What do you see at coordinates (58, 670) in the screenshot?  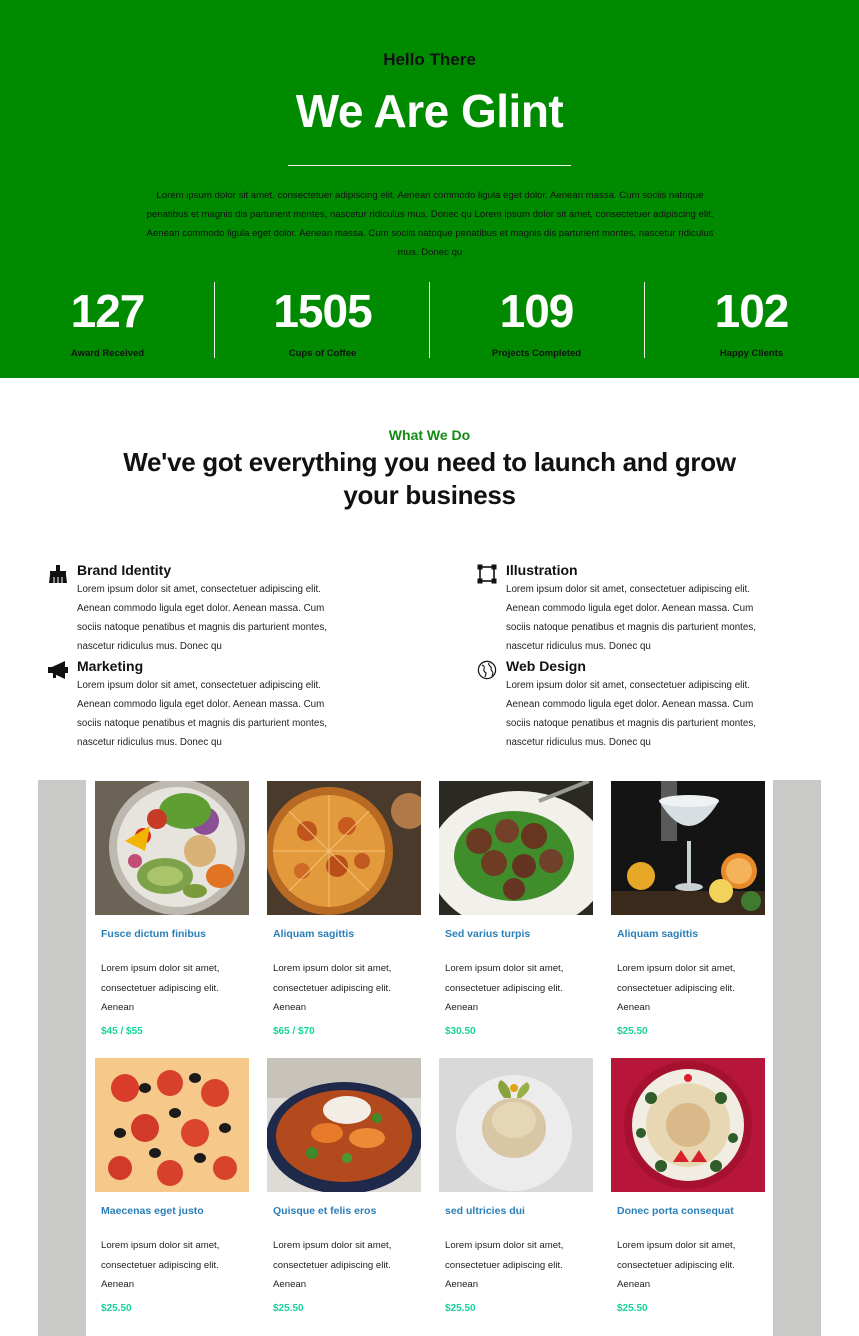 I see `megaphone-icon` at bounding box center [58, 670].